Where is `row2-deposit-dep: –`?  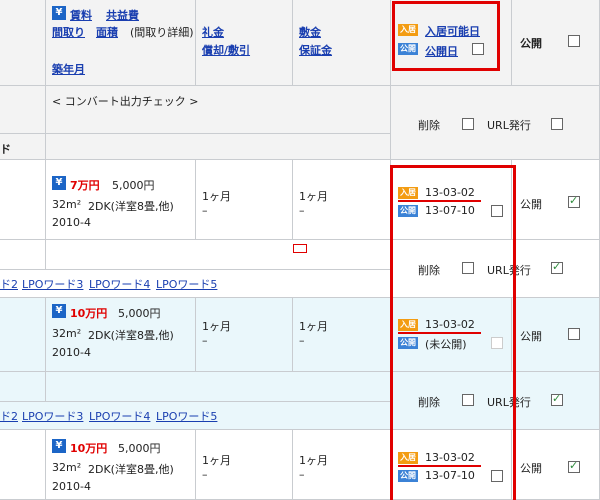 row2-deposit-dep: – is located at coordinates (205, 340).